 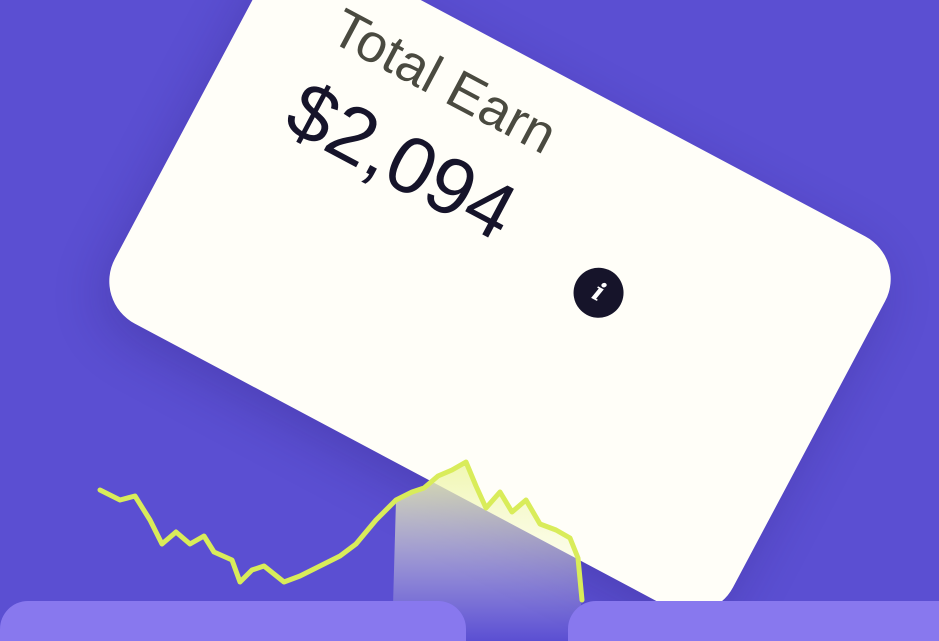 What do you see at coordinates (233, 621) in the screenshot?
I see `bottom-panel-left` at bounding box center [233, 621].